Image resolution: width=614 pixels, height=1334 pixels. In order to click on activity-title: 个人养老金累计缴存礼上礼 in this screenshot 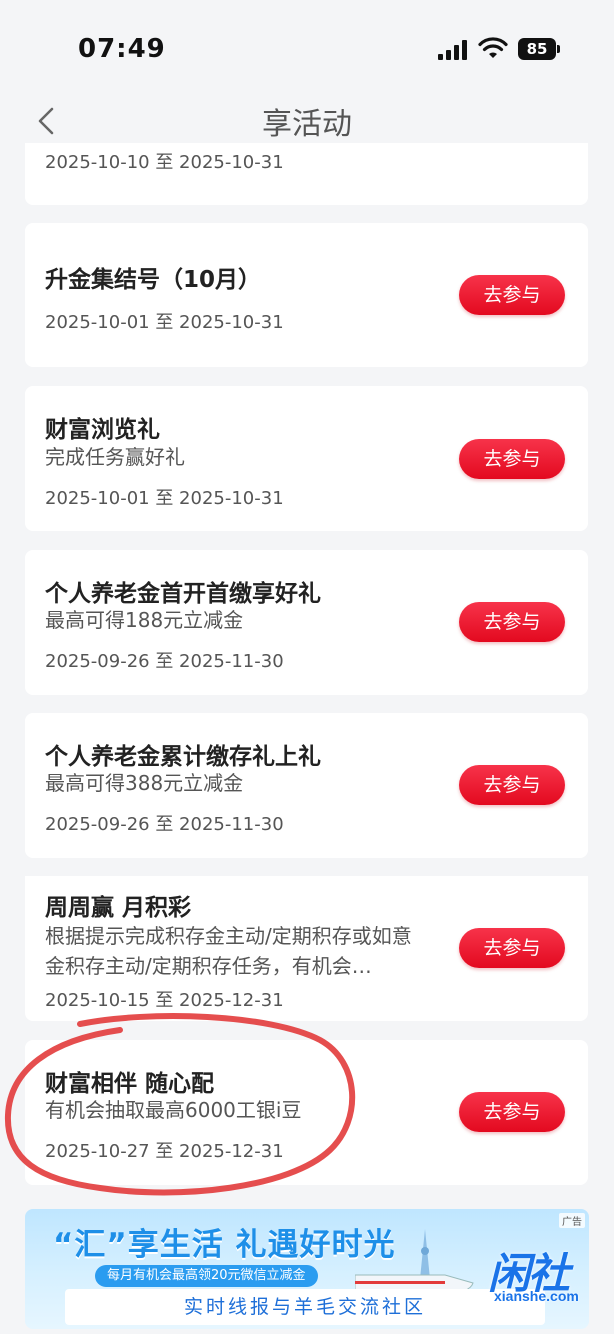, I will do `click(183, 757)`.